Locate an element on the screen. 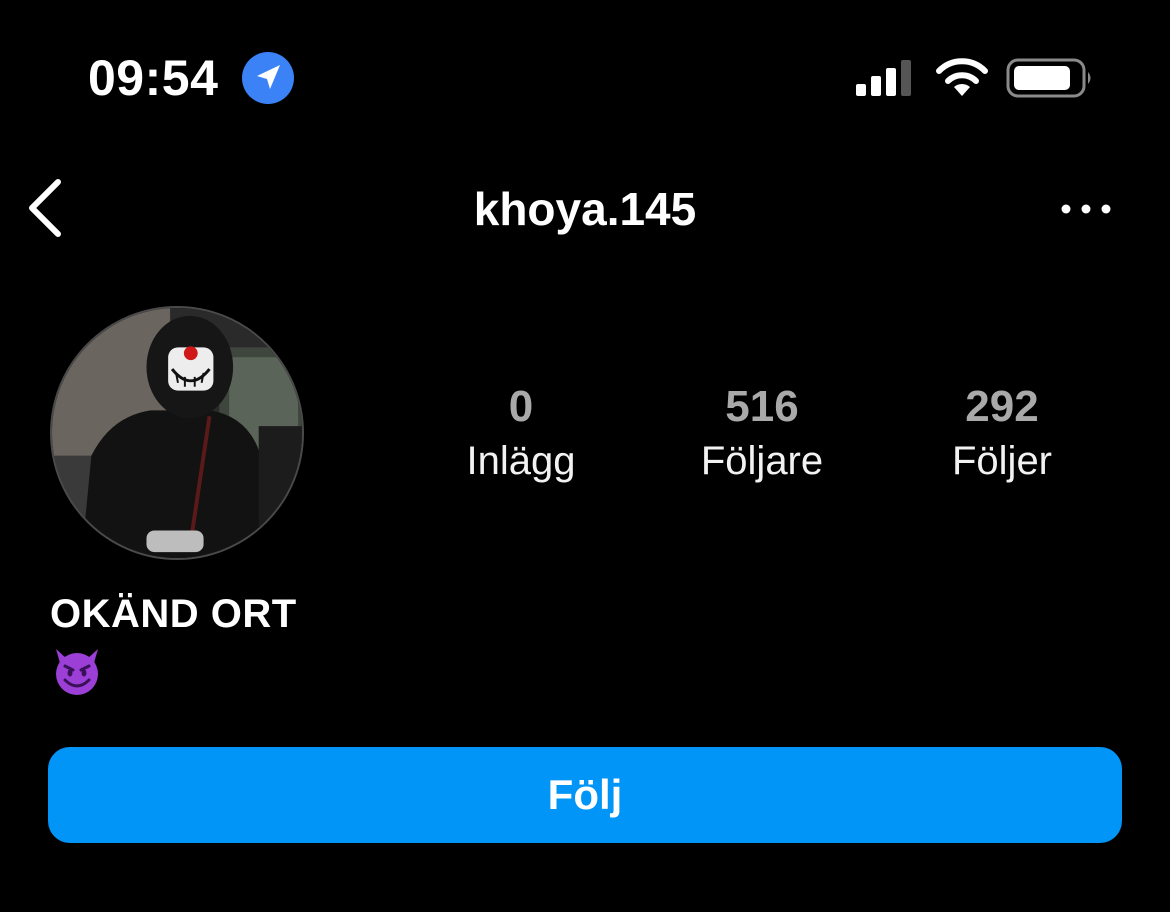  stat-posts: 0 Inlägg is located at coordinates (521, 434).